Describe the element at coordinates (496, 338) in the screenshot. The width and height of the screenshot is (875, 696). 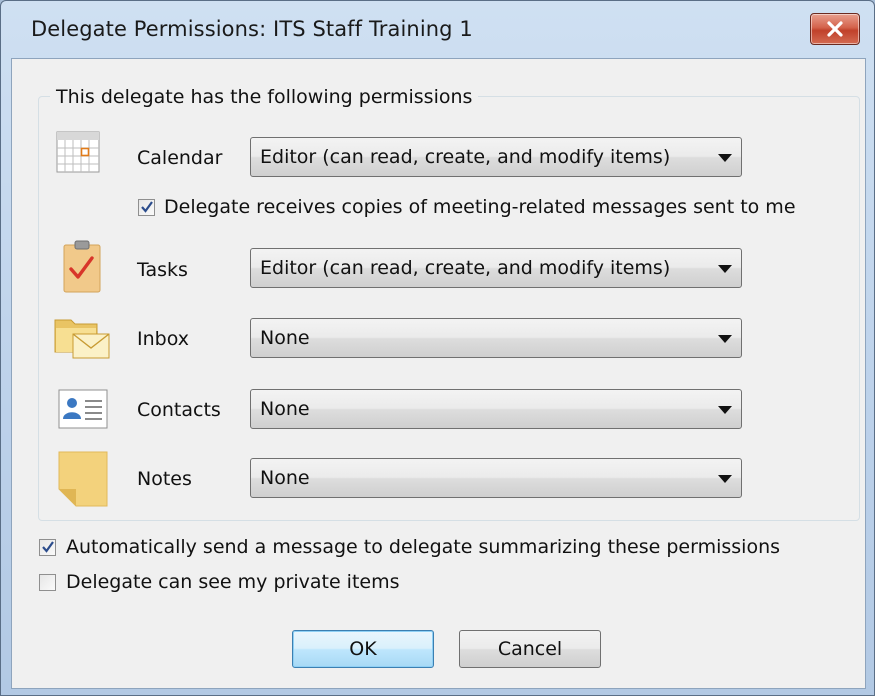
I see `inbox-permission-select: None` at that location.